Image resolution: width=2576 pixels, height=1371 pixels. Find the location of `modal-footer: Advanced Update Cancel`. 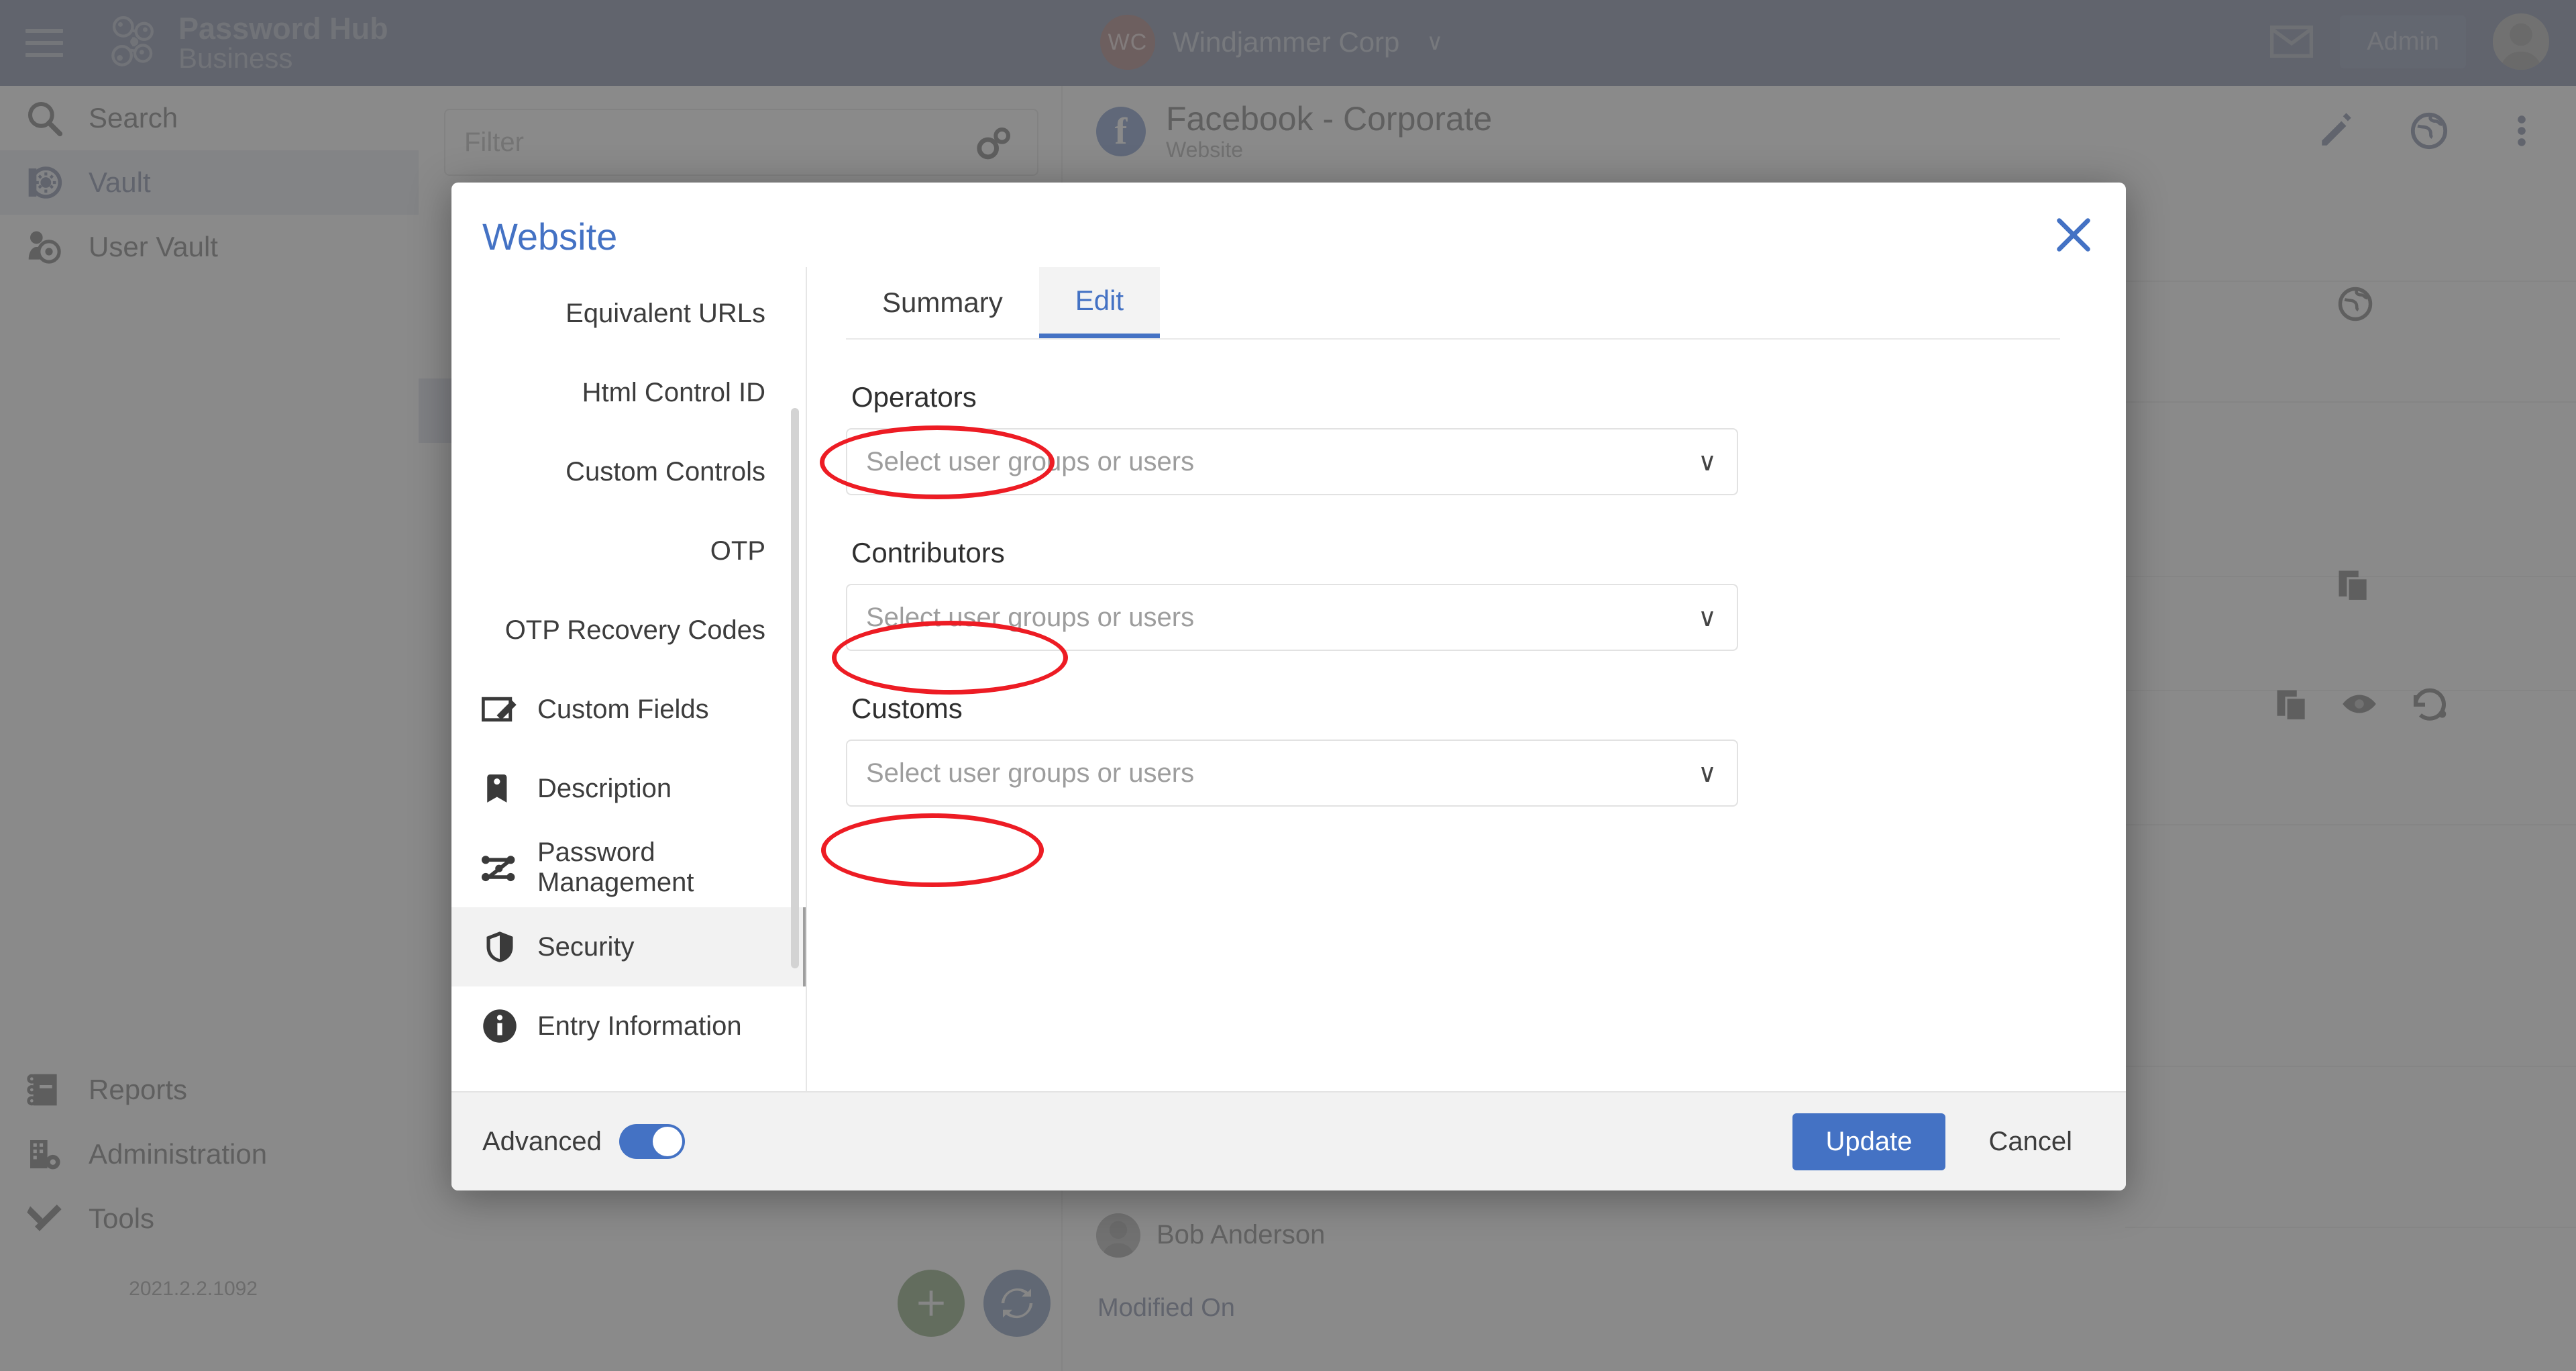

modal-footer: Advanced Update Cancel is located at coordinates (1288, 1140).